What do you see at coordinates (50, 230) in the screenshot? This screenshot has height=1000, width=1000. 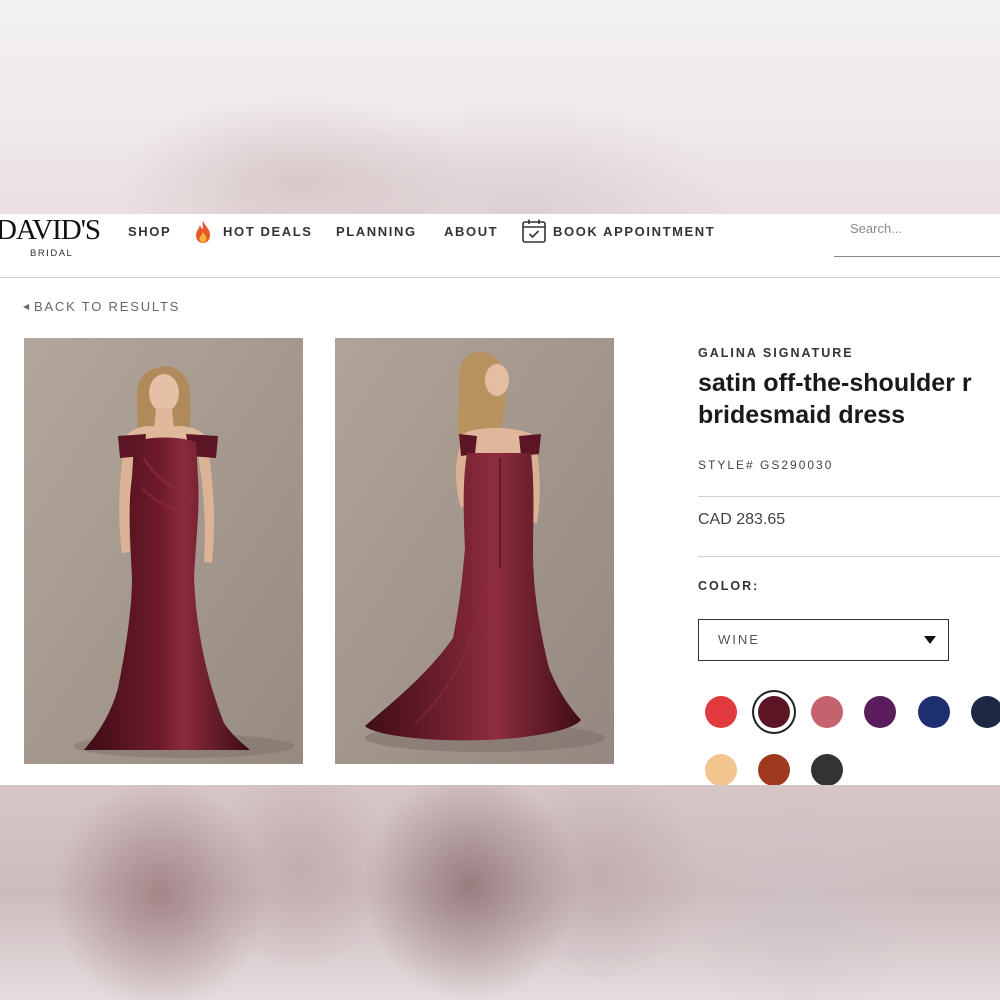 I see `logo-wordmark: DAVID'S` at bounding box center [50, 230].